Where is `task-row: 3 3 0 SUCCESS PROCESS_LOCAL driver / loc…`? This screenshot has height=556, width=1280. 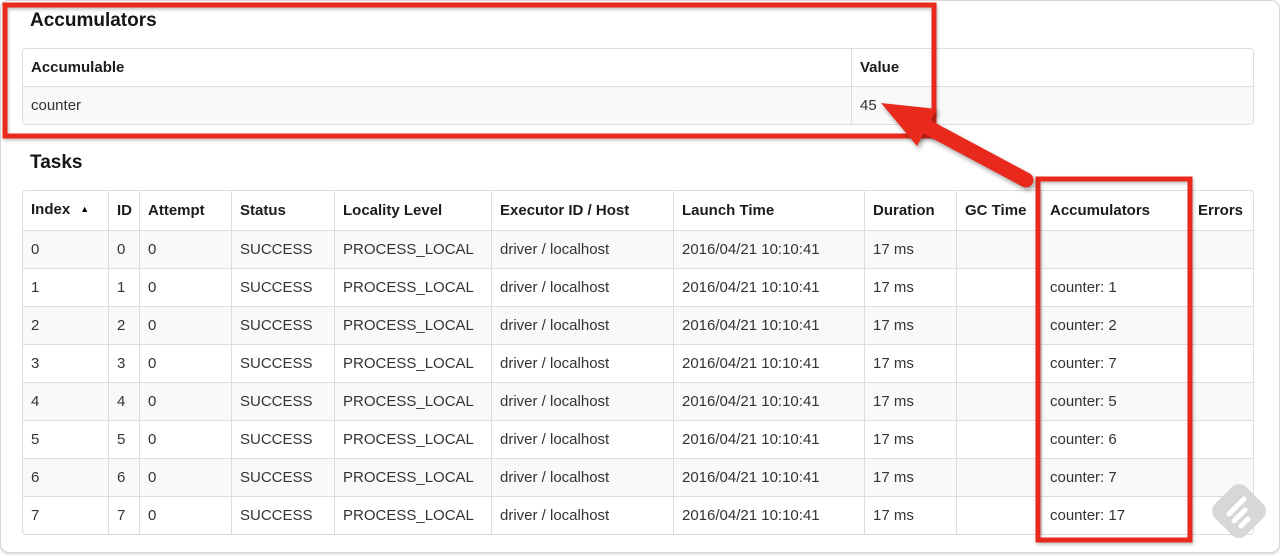 task-row: 3 3 0 SUCCESS PROCESS_LOCAL driver / loc… is located at coordinates (638, 363).